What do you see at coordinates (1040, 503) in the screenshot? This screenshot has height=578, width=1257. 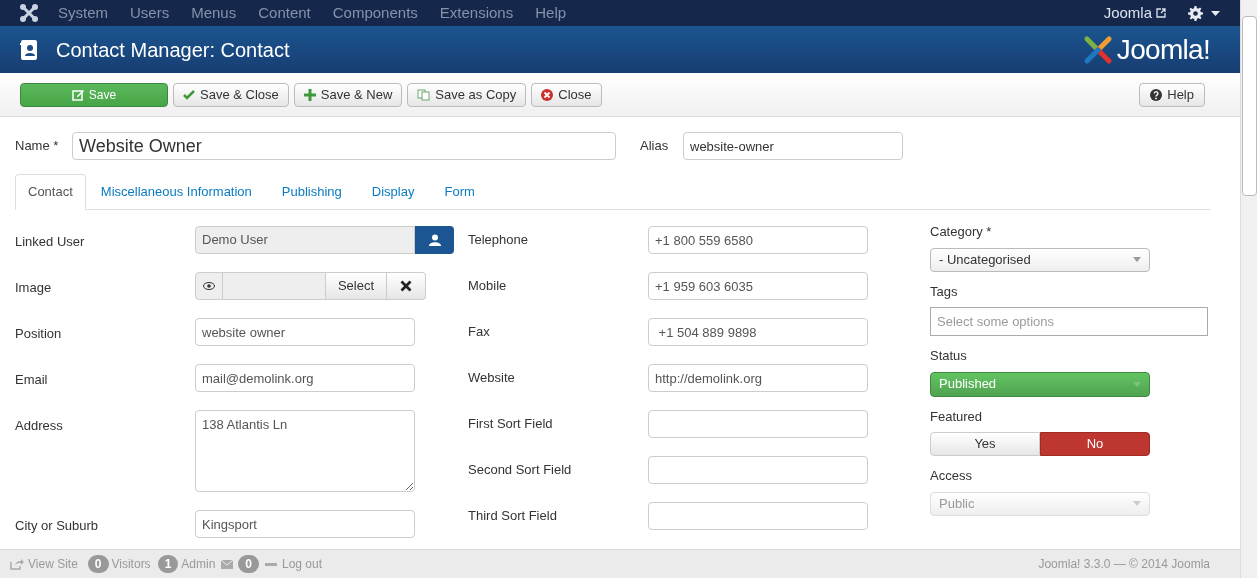 I see `select-field: Public` at bounding box center [1040, 503].